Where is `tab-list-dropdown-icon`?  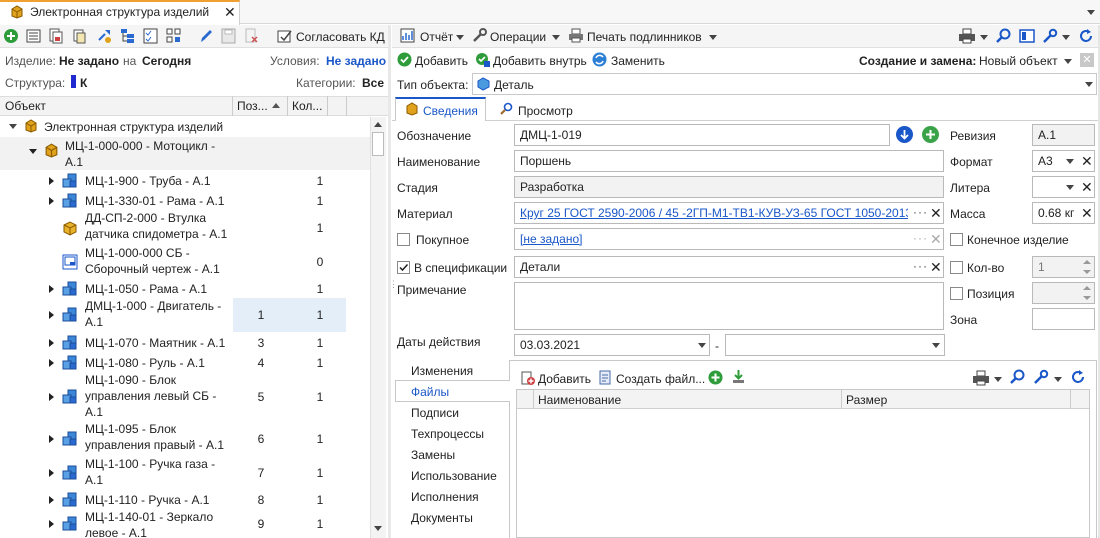
tab-list-dropdown-icon is located at coordinates (1091, 12).